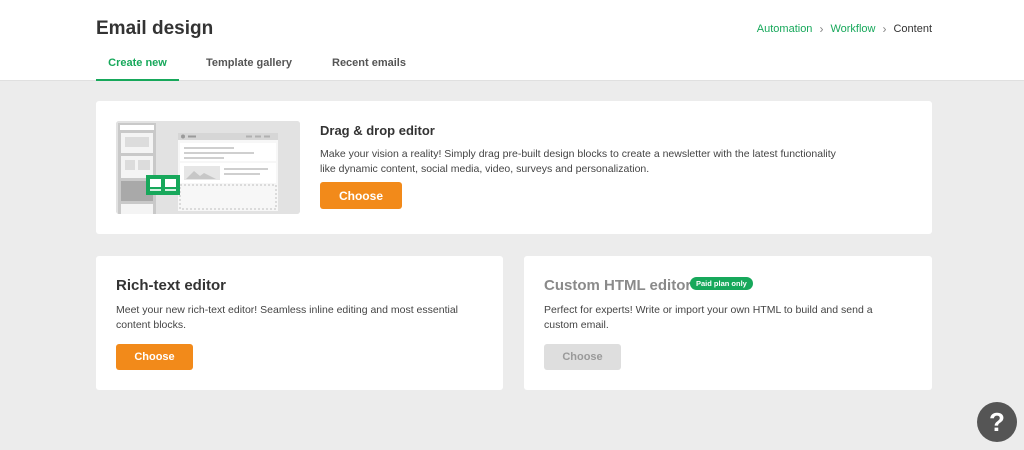 The height and width of the screenshot is (450, 1024). Describe the element at coordinates (912, 29) in the screenshot. I see `breadcrumb-content: Content` at that location.